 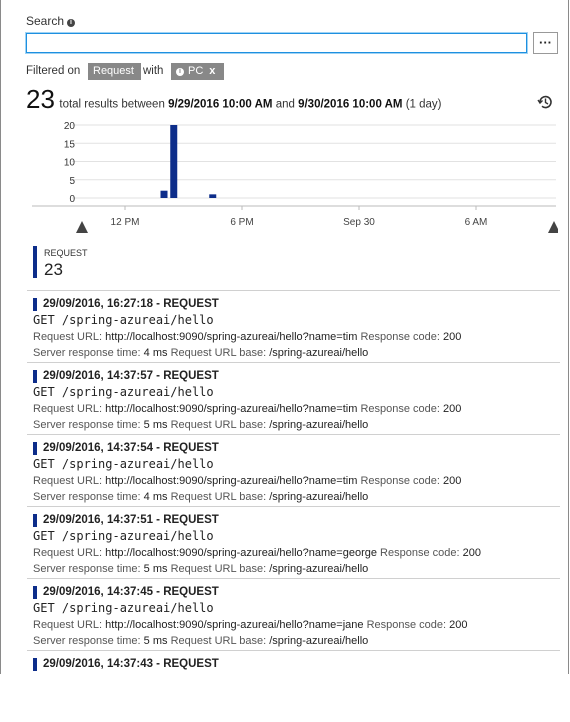 I want to click on summary-label: REQUEST, so click(x=66, y=253).